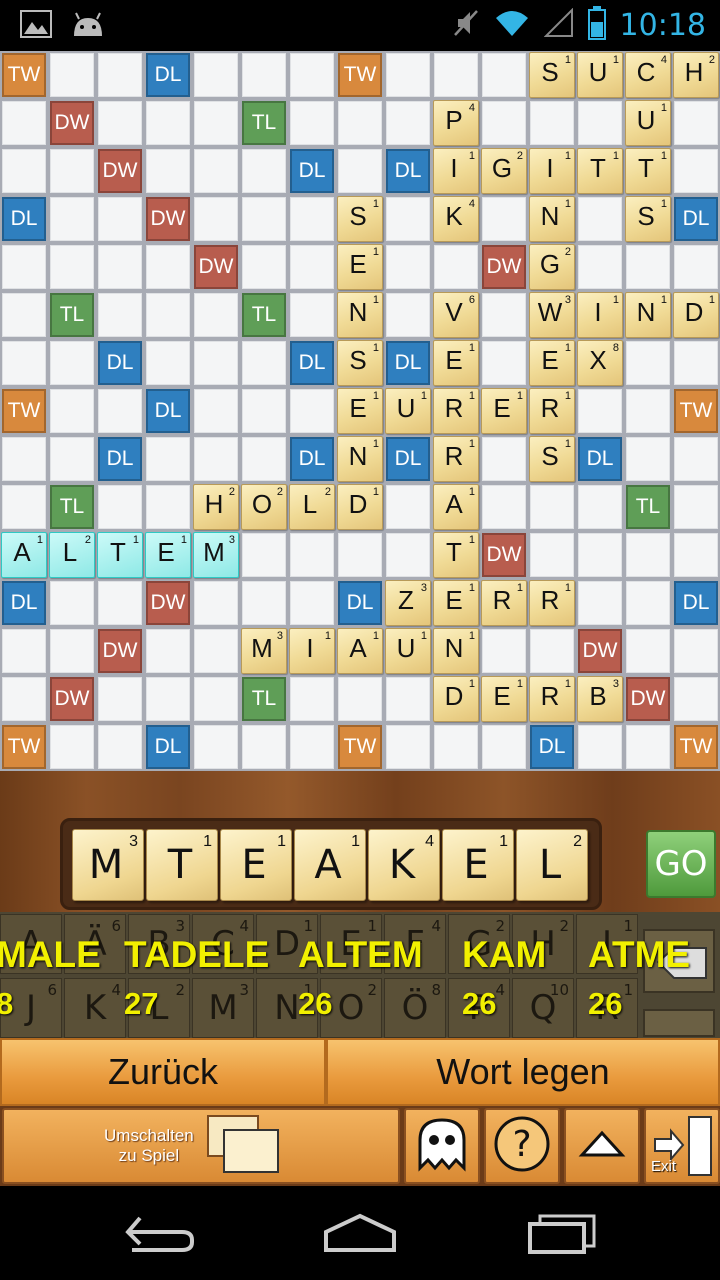 The image size is (720, 1280). What do you see at coordinates (160, 1234) in the screenshot?
I see `back-nav-icon` at bounding box center [160, 1234].